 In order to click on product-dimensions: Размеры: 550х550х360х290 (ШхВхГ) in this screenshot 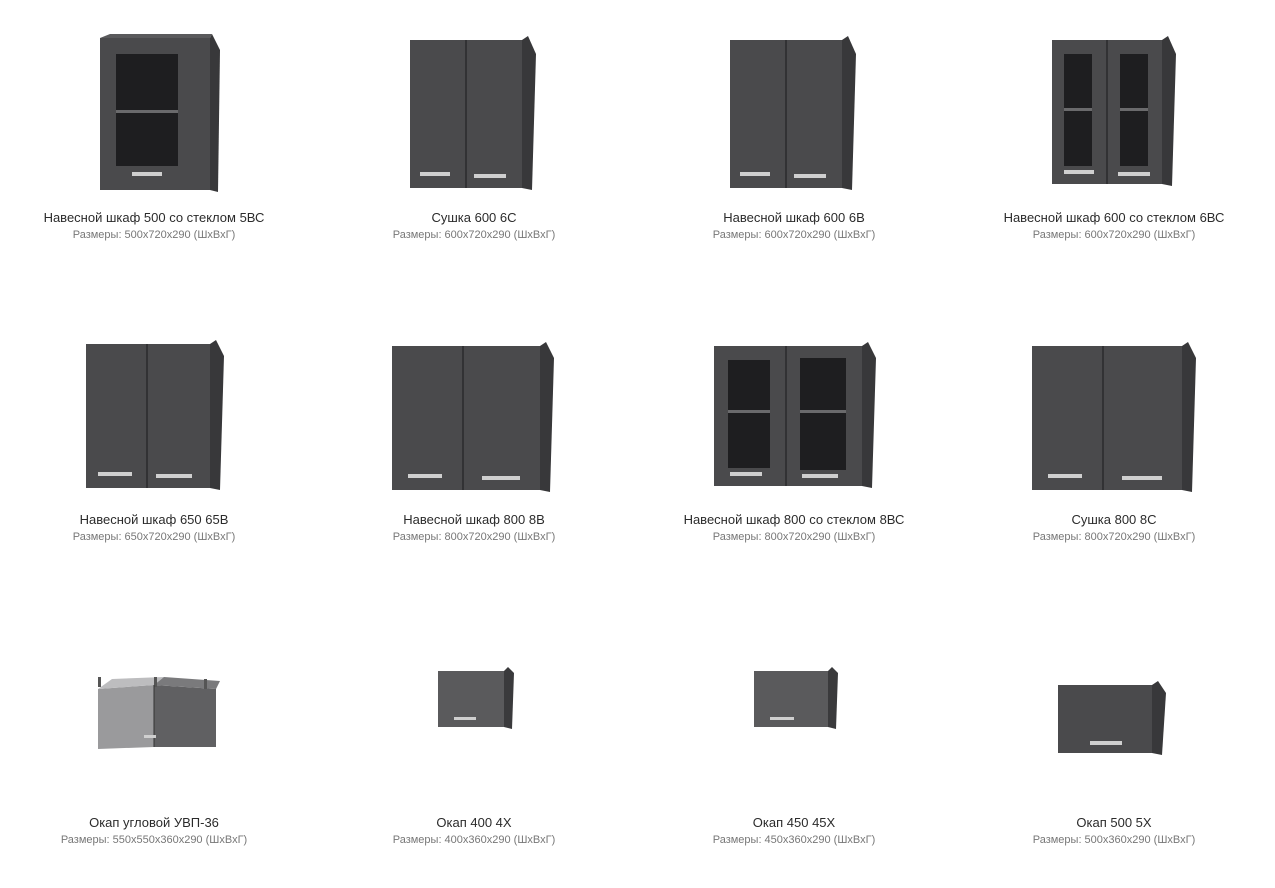, I will do `click(154, 840)`.